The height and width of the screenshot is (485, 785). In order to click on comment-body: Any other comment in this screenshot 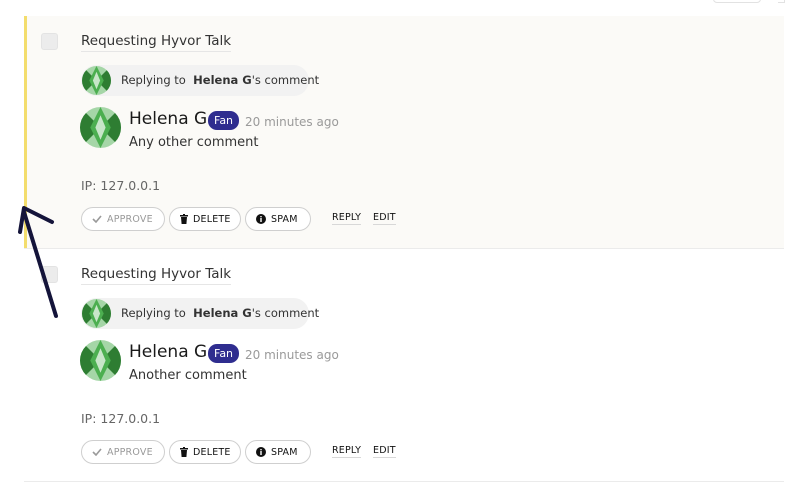, I will do `click(194, 142)`.